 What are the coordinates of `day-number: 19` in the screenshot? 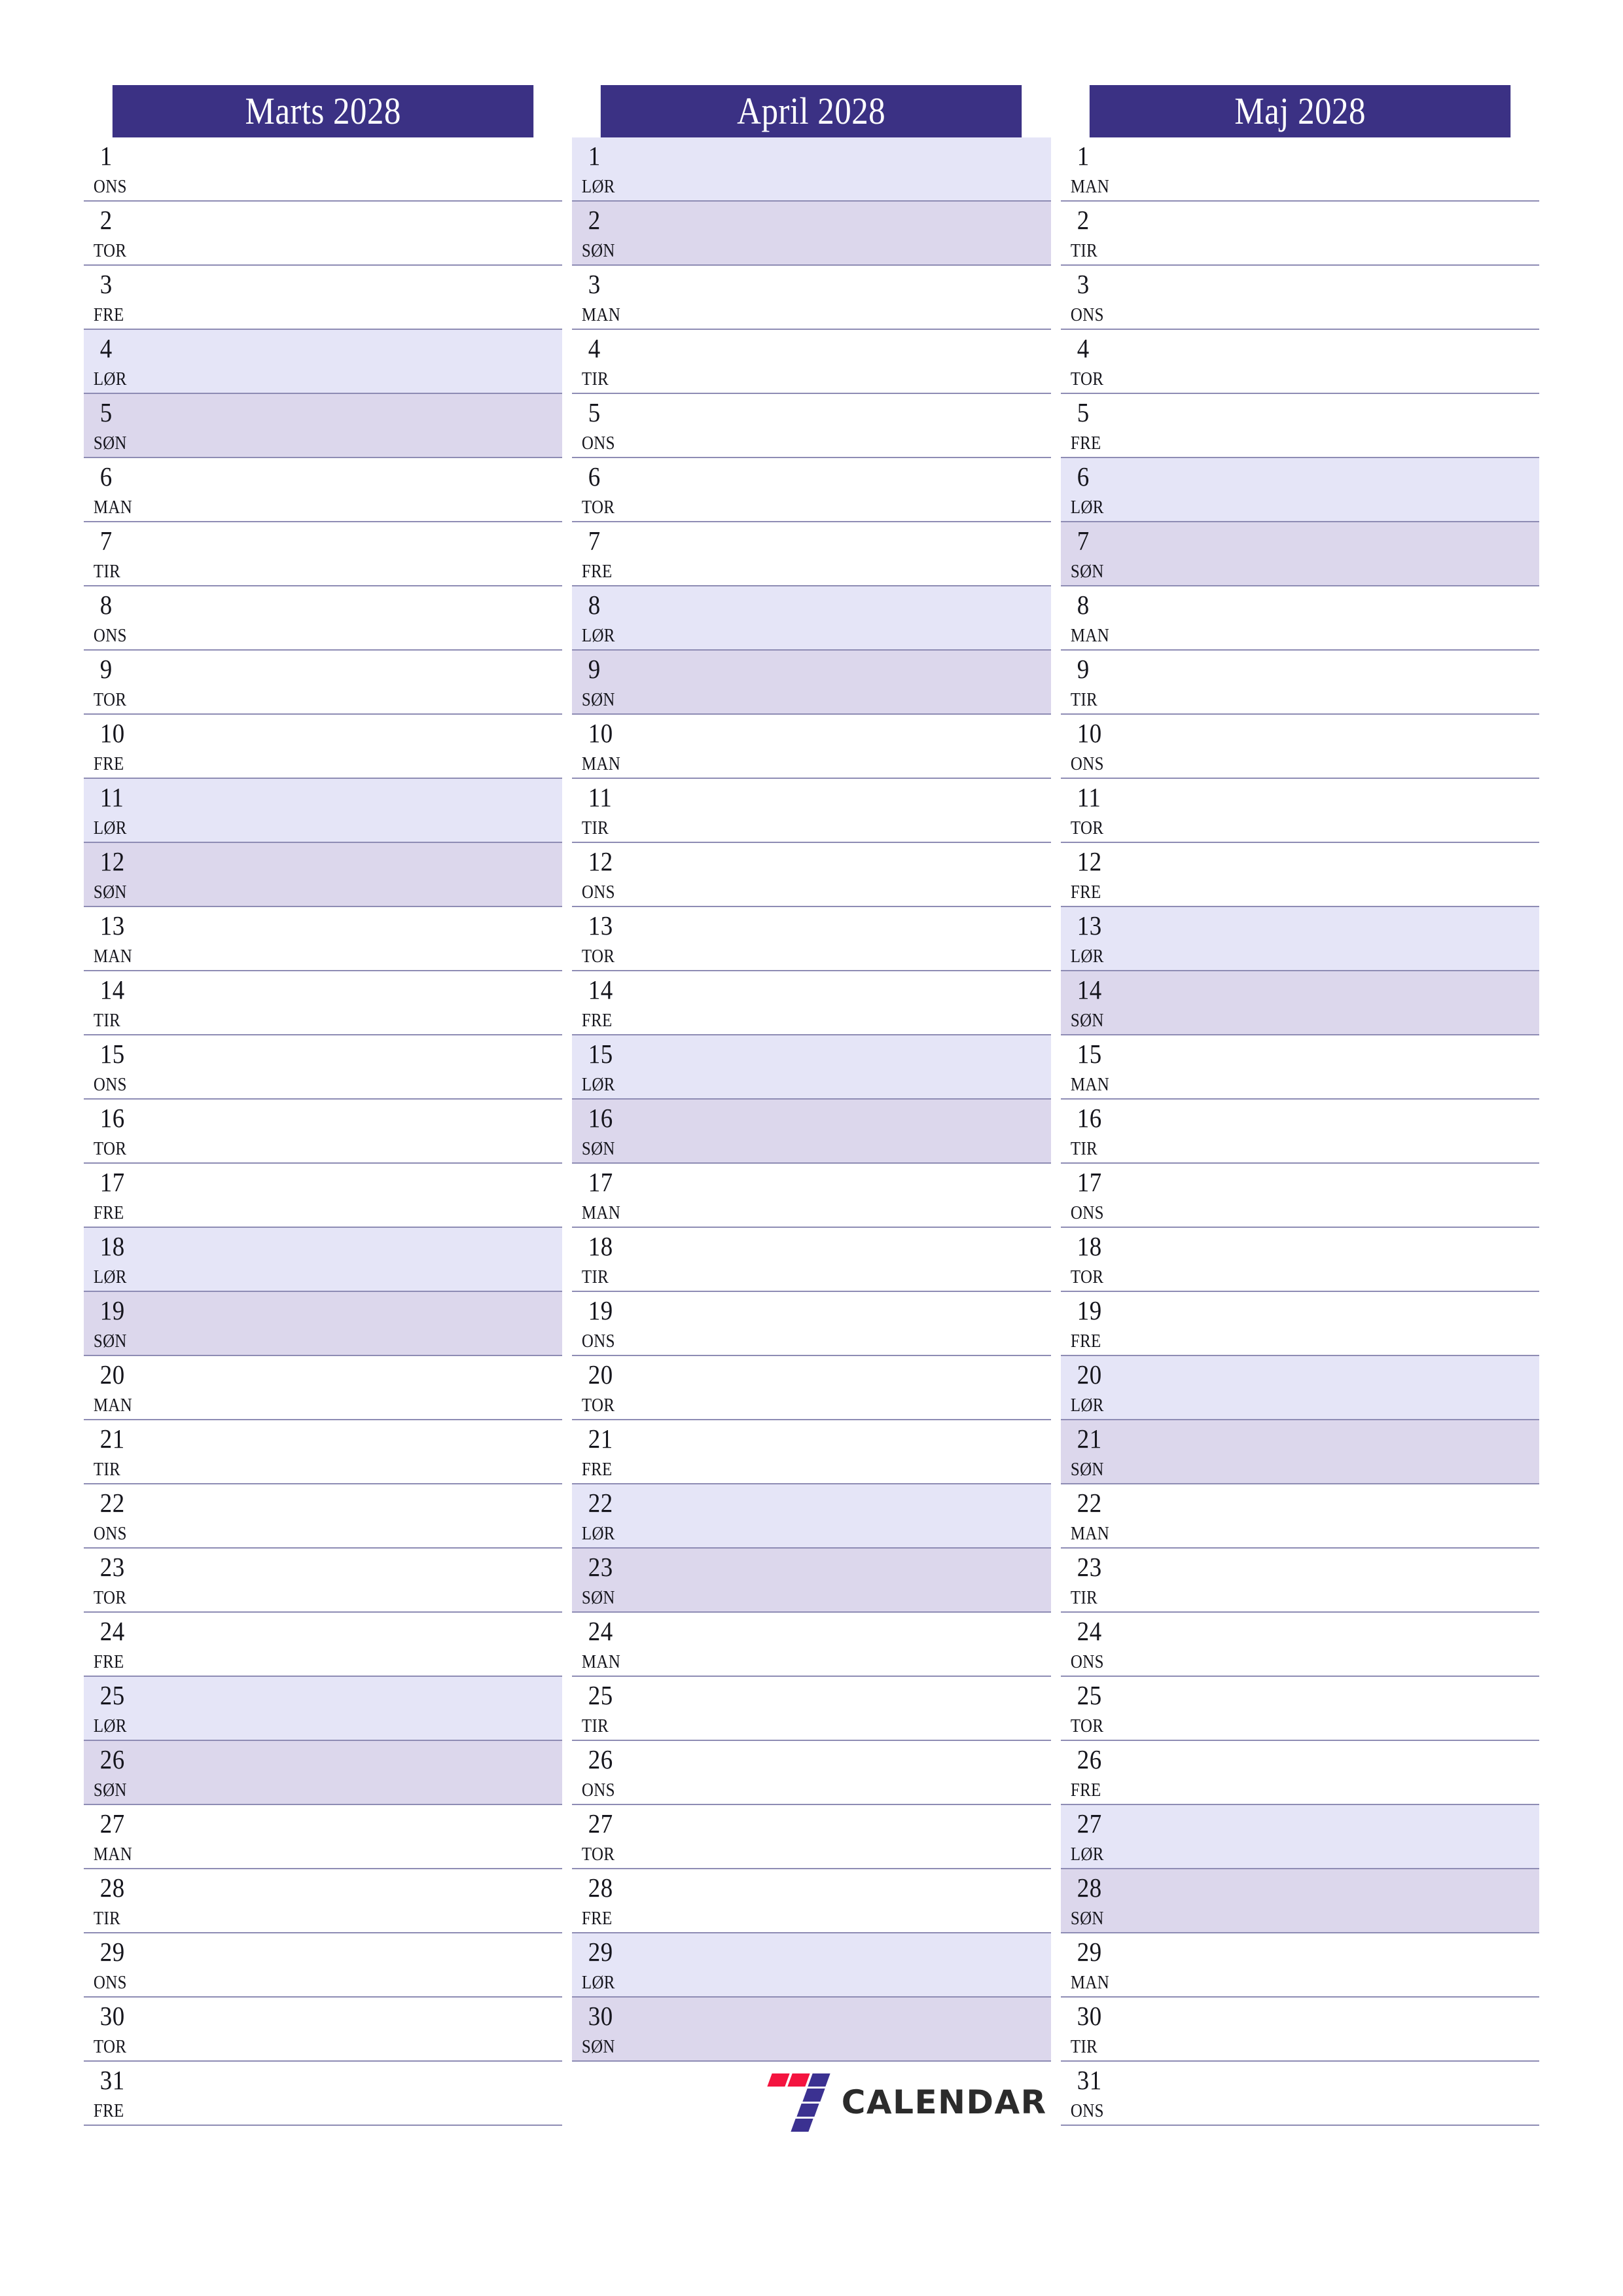 It's located at (112, 1310).